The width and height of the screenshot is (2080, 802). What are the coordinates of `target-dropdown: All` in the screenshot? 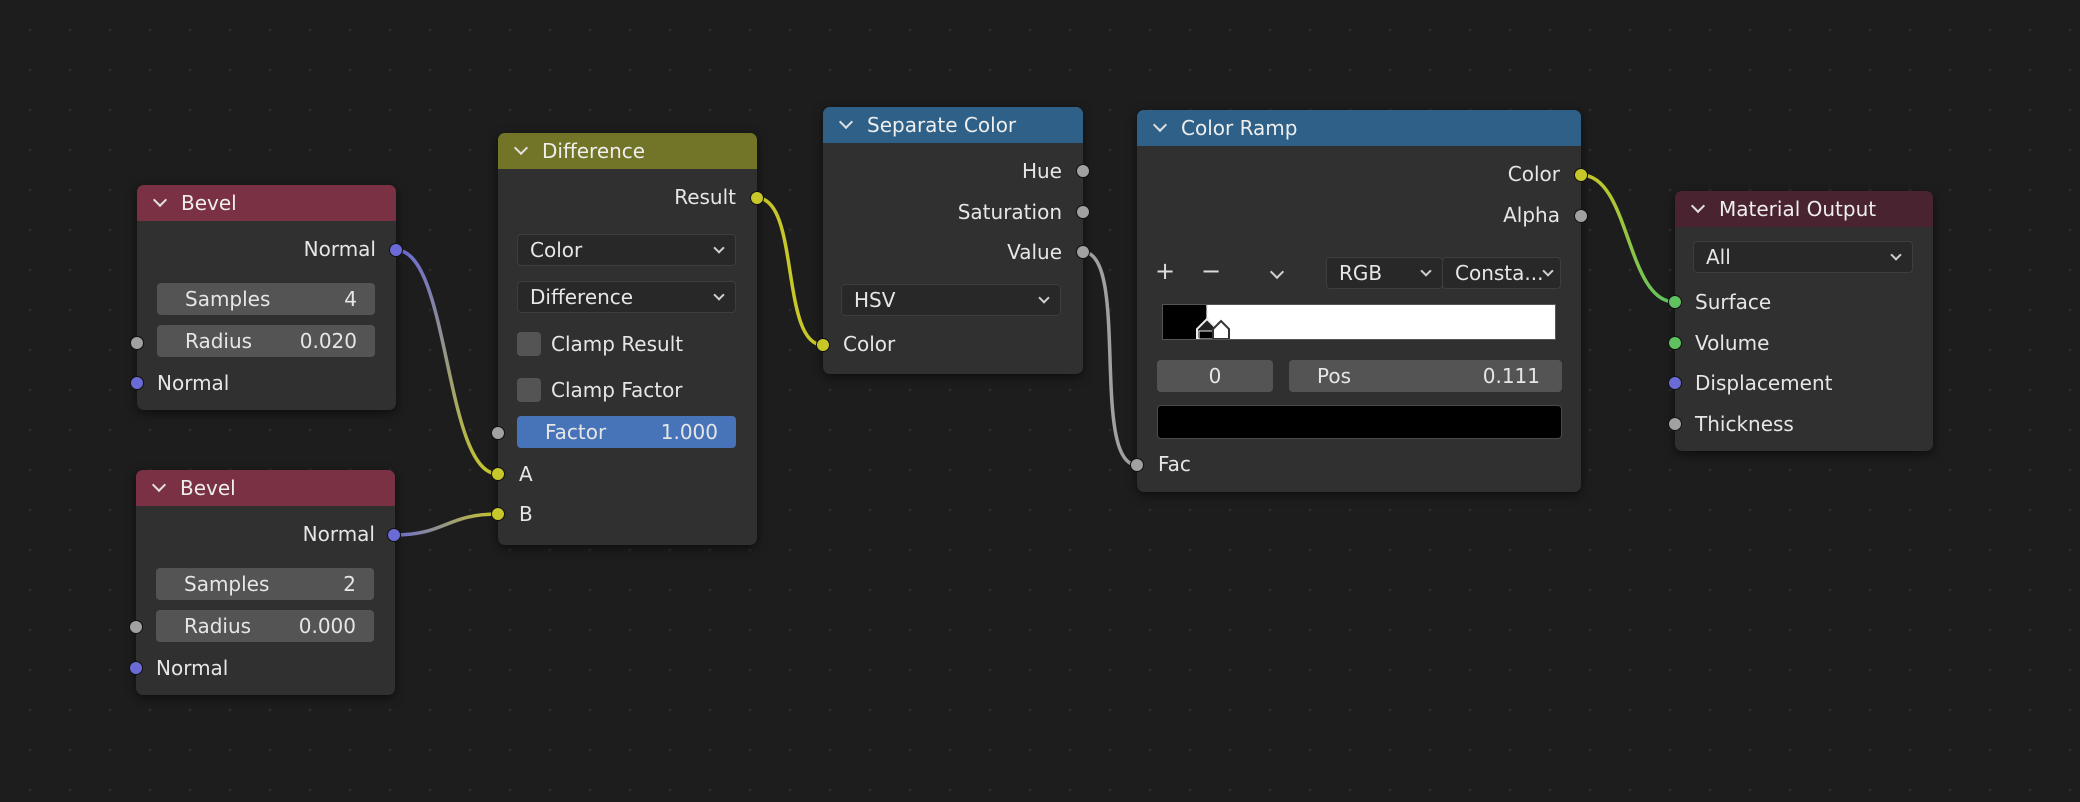 It's located at (1803, 257).